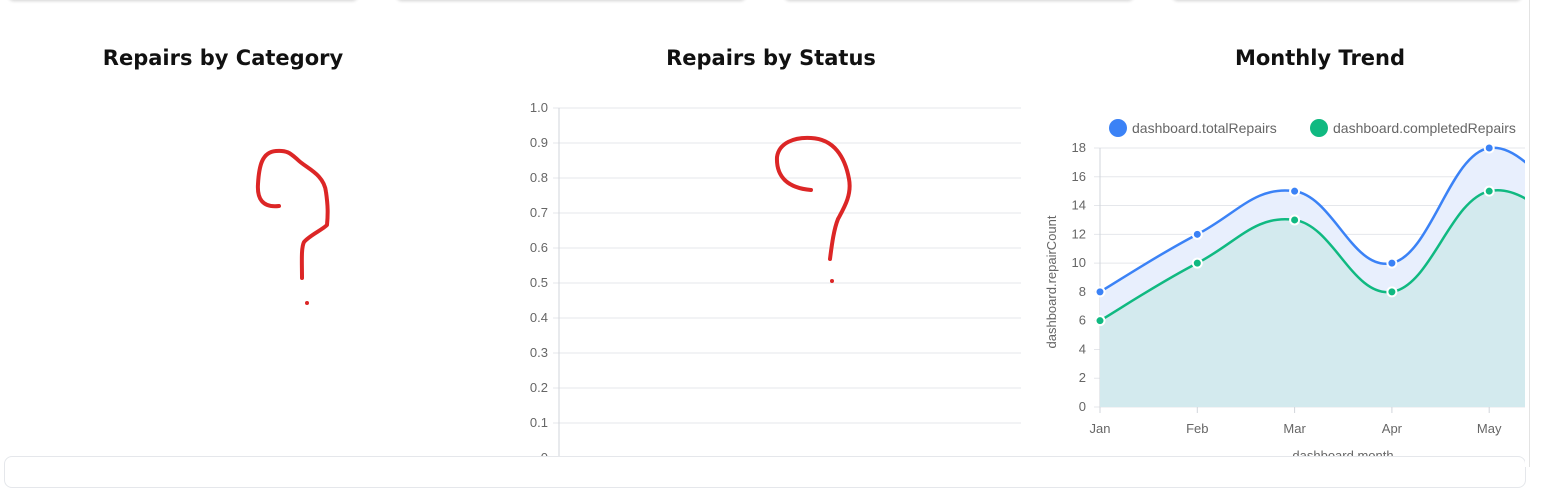 The height and width of the screenshot is (488, 1561). Describe the element at coordinates (1082, 406) in the screenshot. I see `trend-y-tick: 0` at that location.